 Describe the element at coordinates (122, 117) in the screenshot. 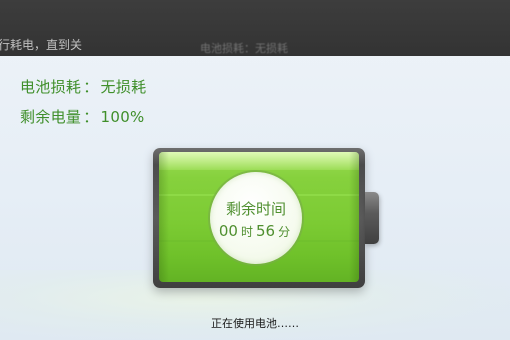

I see `battery-charge-value: 100%` at that location.